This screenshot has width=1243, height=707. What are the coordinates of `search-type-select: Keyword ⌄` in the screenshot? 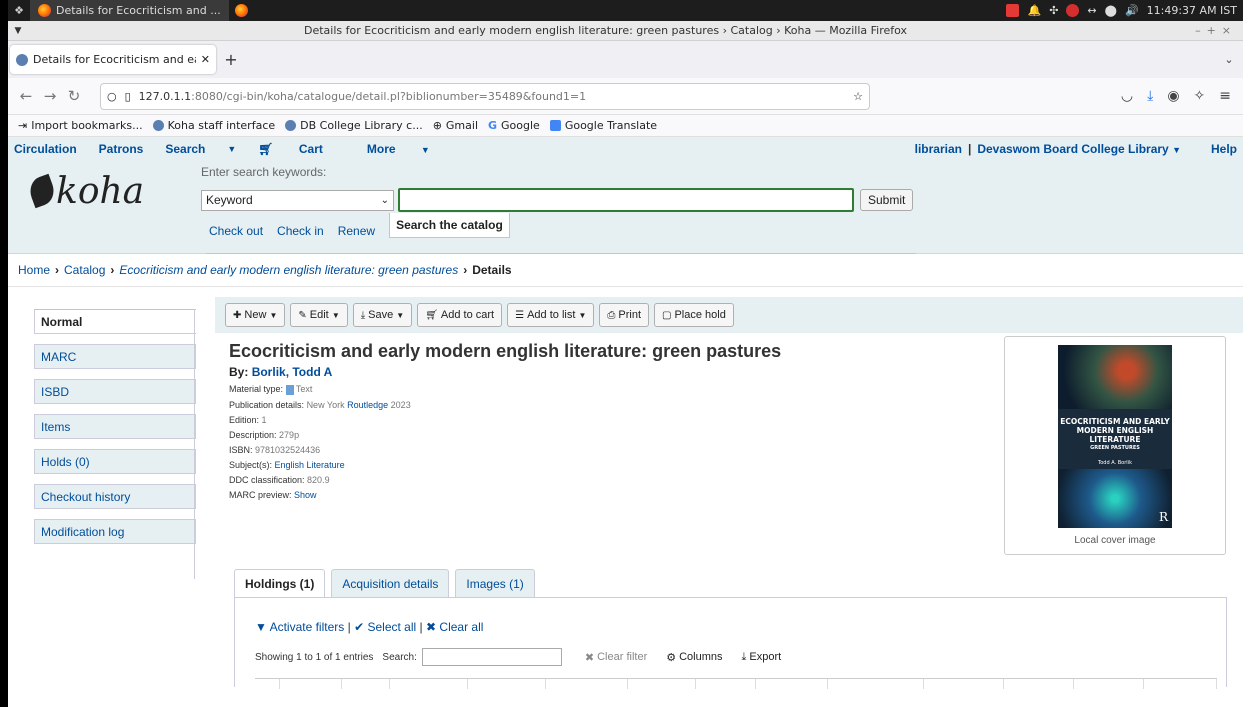 It's located at (297, 200).